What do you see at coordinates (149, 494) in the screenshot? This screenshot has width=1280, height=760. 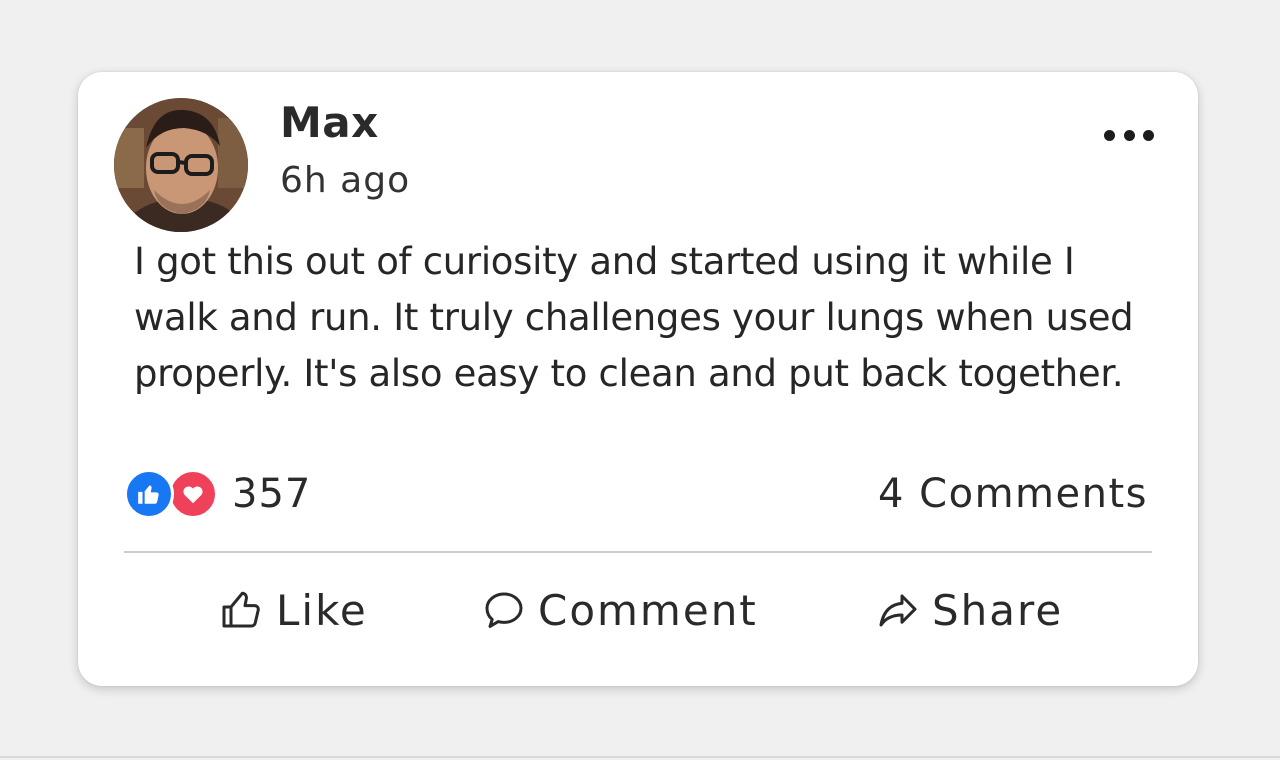 I see `like-reaction-icon` at bounding box center [149, 494].